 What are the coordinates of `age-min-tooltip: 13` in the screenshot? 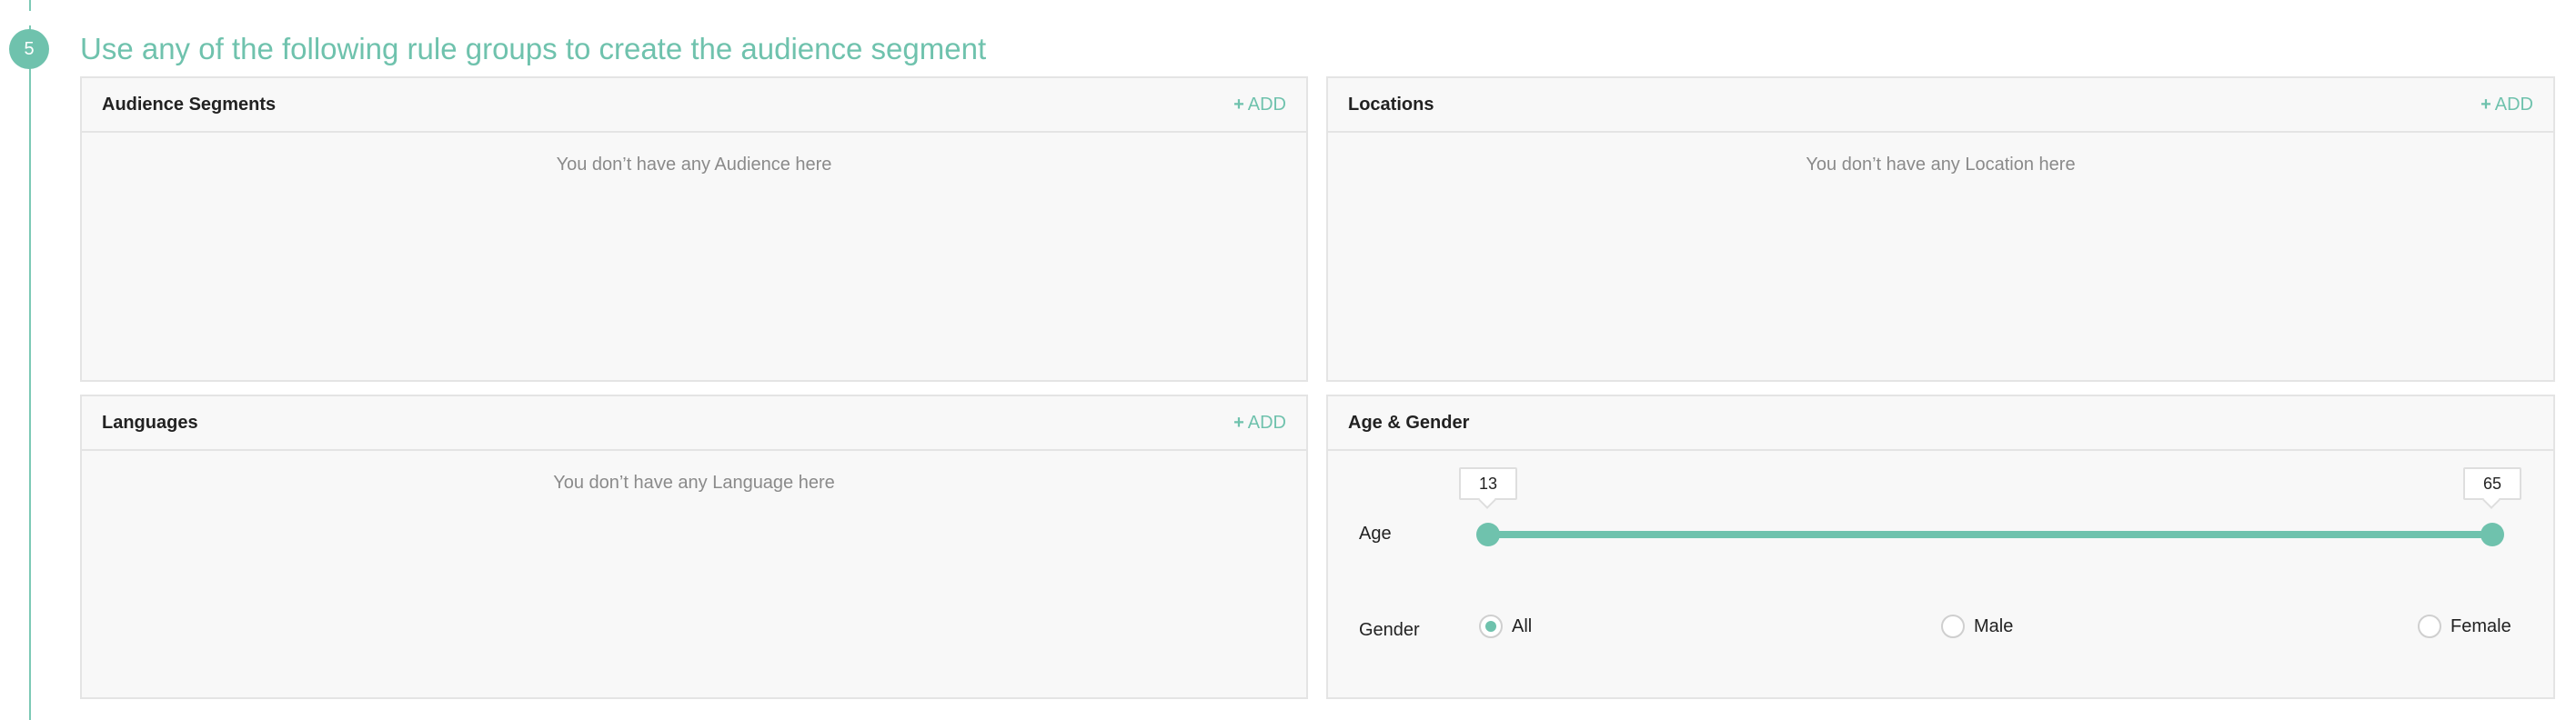 It's located at (1488, 483).